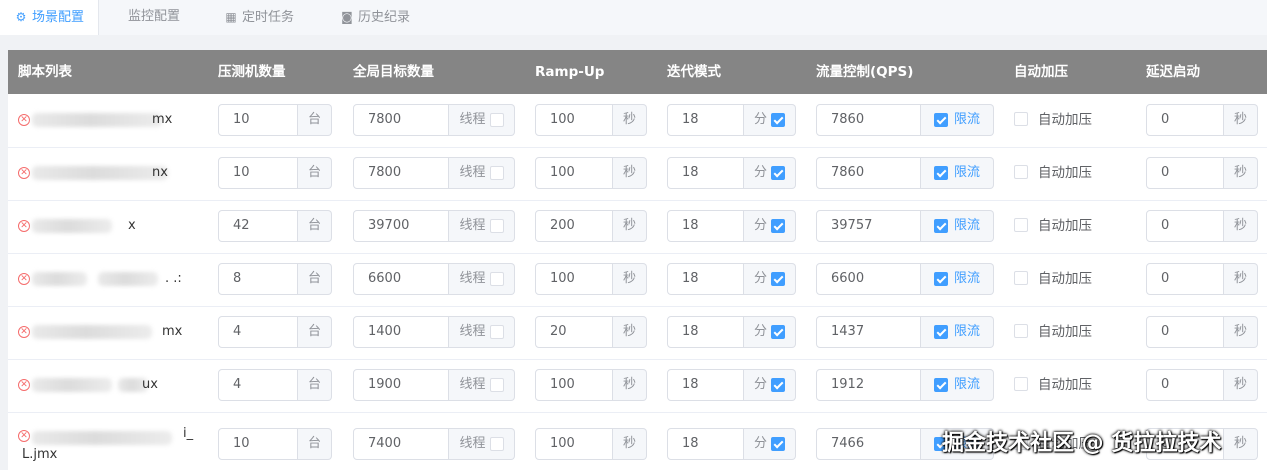 This screenshot has width=1267, height=472. What do you see at coordinates (574, 332) in the screenshot?
I see `rampup-input: 20` at bounding box center [574, 332].